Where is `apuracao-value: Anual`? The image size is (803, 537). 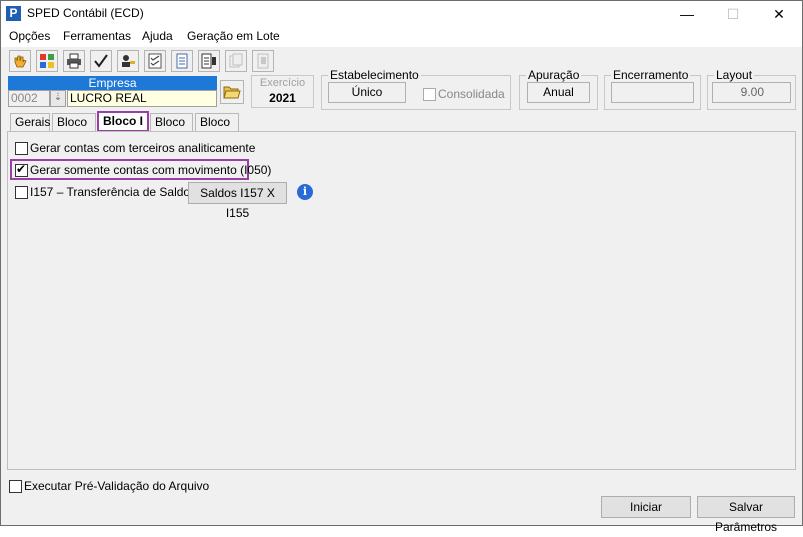 apuracao-value: Anual is located at coordinates (558, 92).